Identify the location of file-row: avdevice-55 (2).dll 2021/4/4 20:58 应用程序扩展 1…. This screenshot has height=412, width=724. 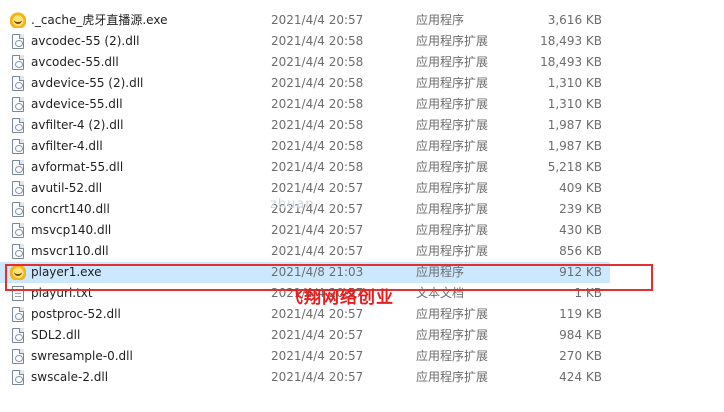
(305, 83).